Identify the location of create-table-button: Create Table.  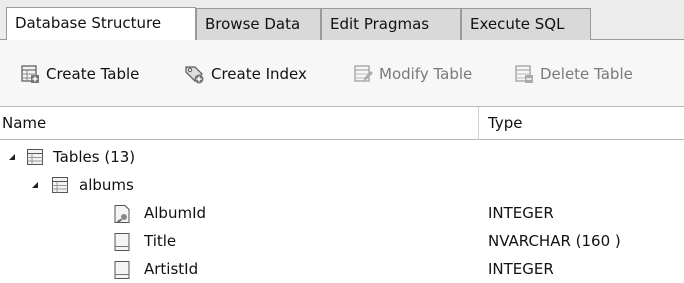
(79, 74).